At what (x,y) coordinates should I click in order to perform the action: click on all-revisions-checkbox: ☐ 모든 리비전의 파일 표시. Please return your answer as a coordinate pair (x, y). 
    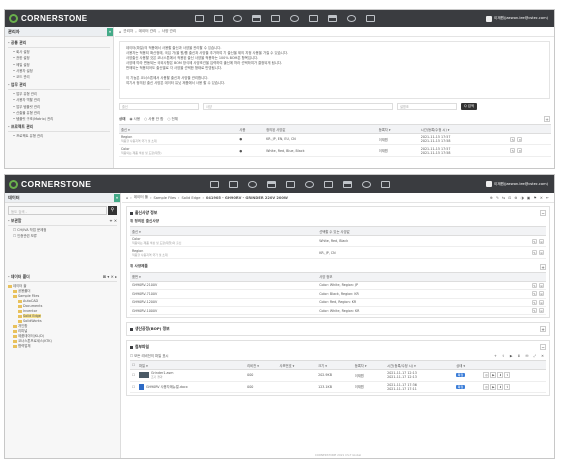
    Looking at the image, I should click on (149, 355).